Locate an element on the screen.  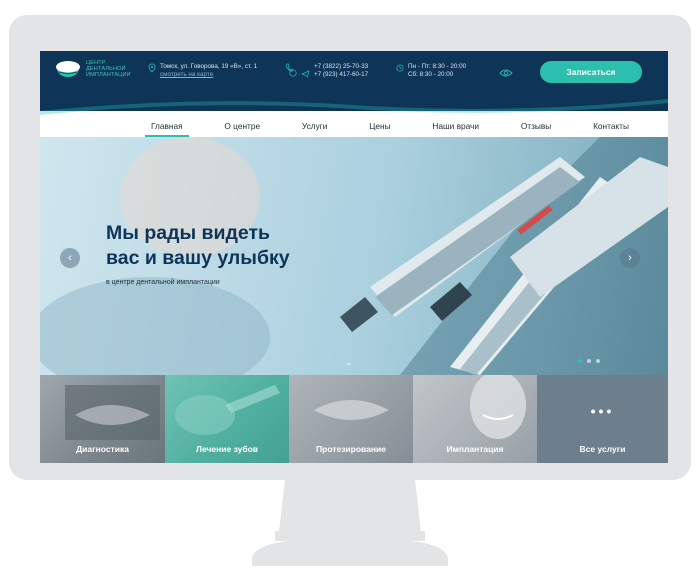
nav-item-reviews: Отзывы is located at coordinates (536, 128).